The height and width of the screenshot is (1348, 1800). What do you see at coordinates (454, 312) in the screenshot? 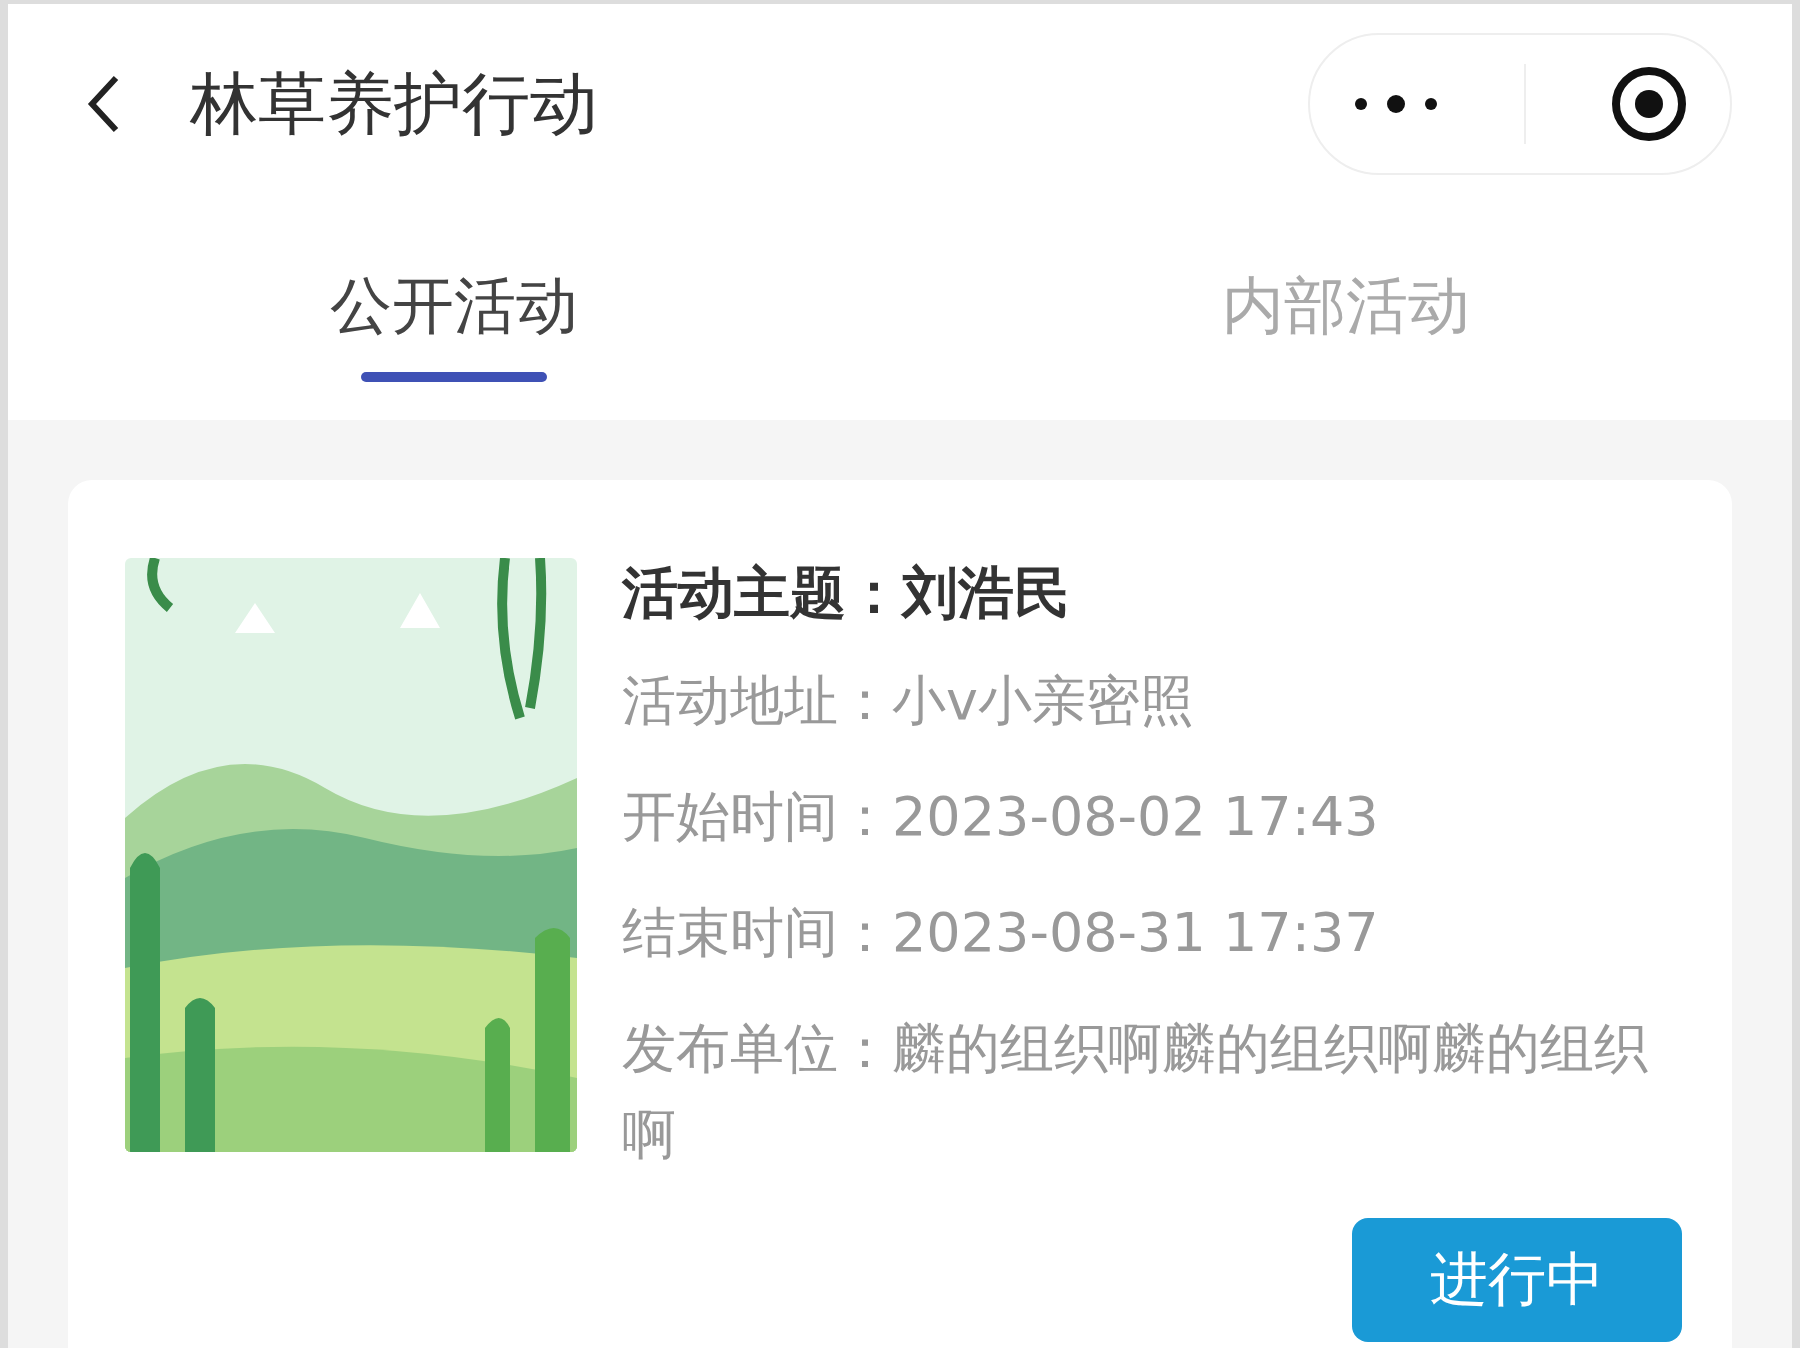
I see `tab: 公开活动` at bounding box center [454, 312].